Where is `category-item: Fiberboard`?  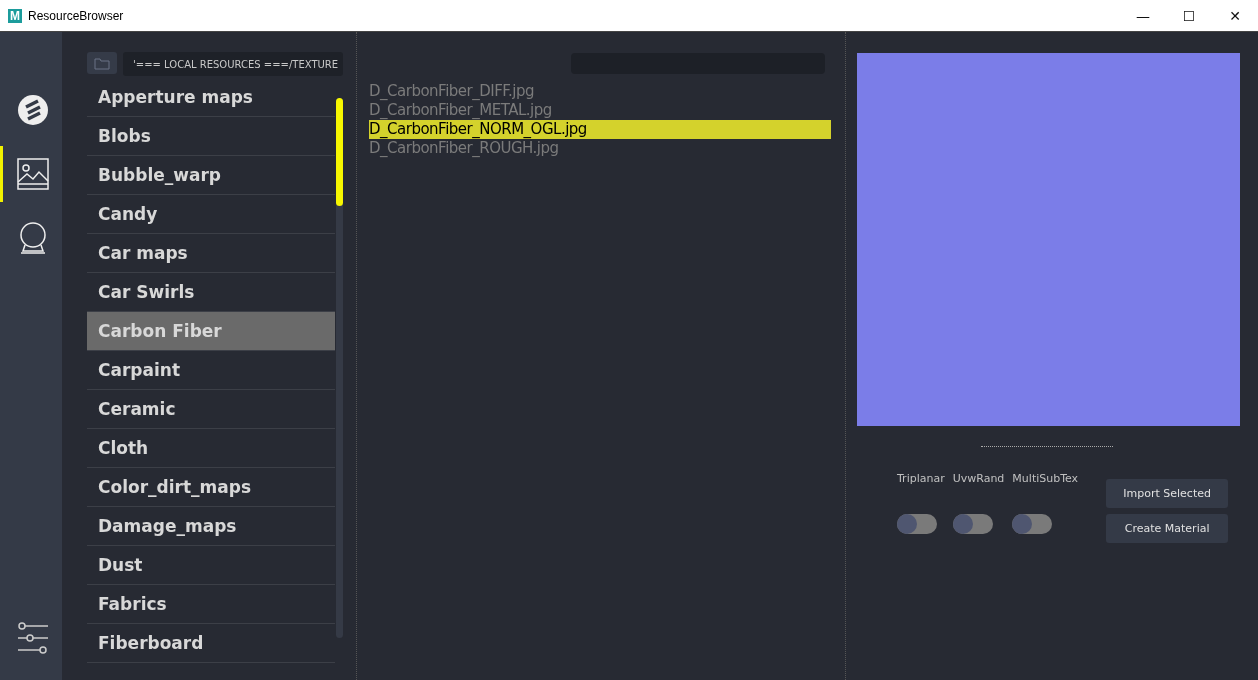 category-item: Fiberboard is located at coordinates (211, 643).